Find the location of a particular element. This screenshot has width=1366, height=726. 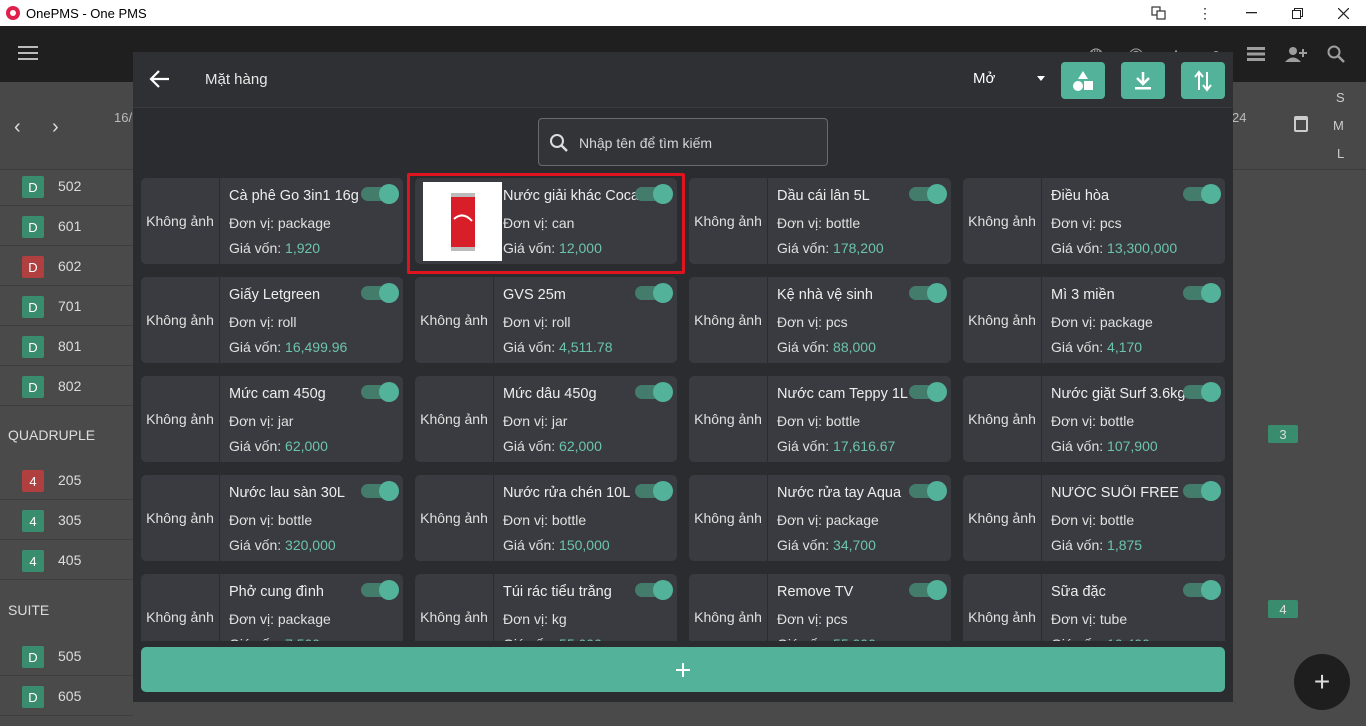

unit-value: roll is located at coordinates (287, 322).